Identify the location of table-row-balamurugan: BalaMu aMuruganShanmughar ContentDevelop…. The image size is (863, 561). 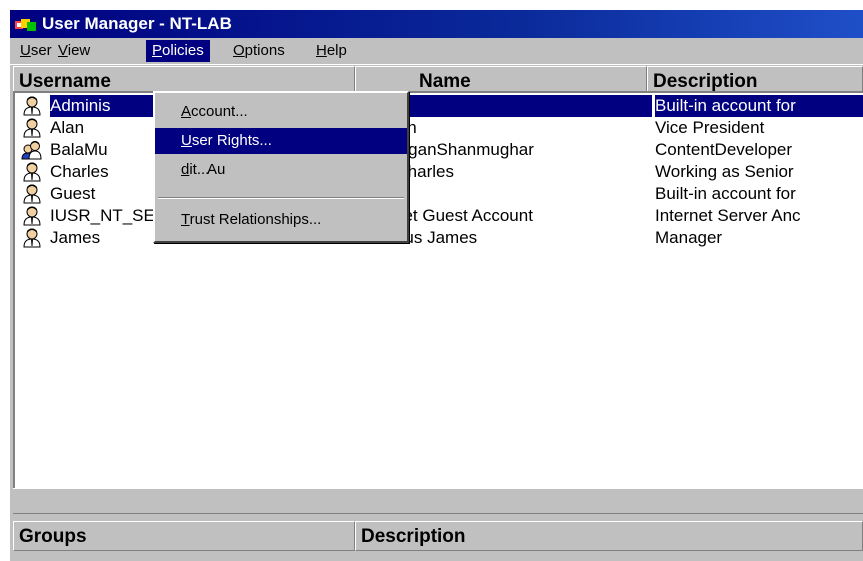
(439, 150).